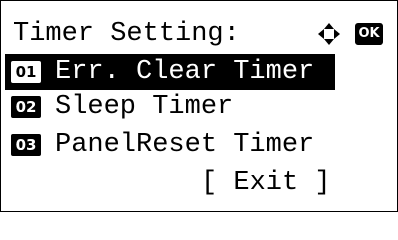 Image resolution: width=398 pixels, height=240 pixels. I want to click on item-number-badge: 01, so click(26, 72).